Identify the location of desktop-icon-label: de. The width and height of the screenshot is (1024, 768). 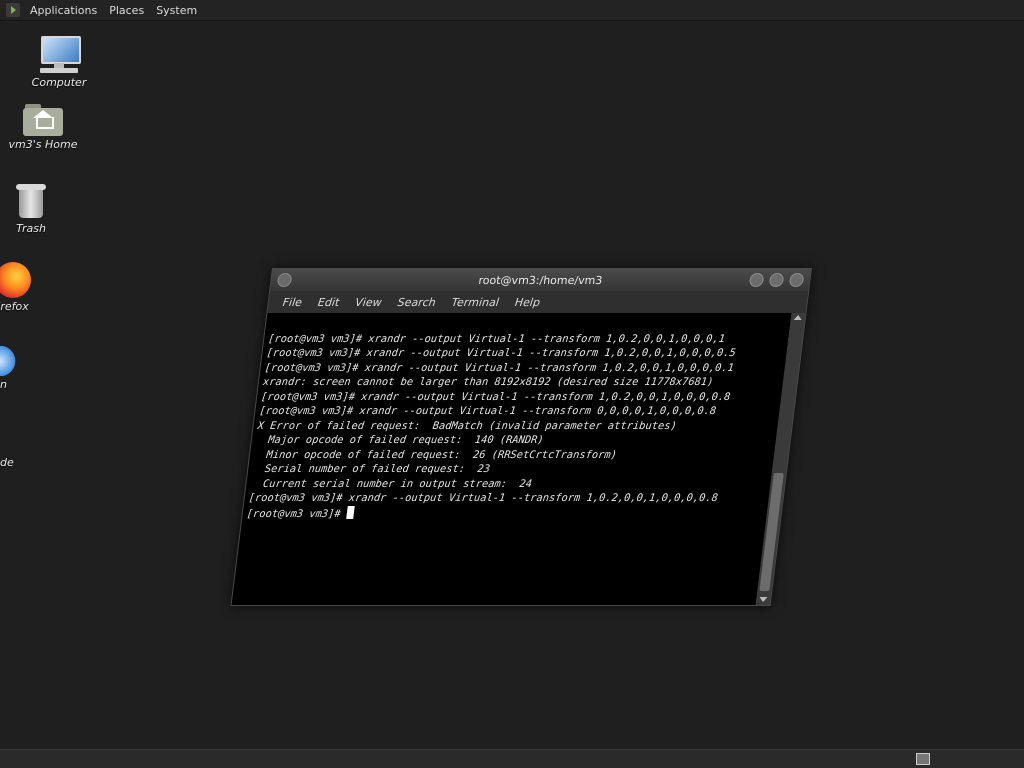
(7, 462).